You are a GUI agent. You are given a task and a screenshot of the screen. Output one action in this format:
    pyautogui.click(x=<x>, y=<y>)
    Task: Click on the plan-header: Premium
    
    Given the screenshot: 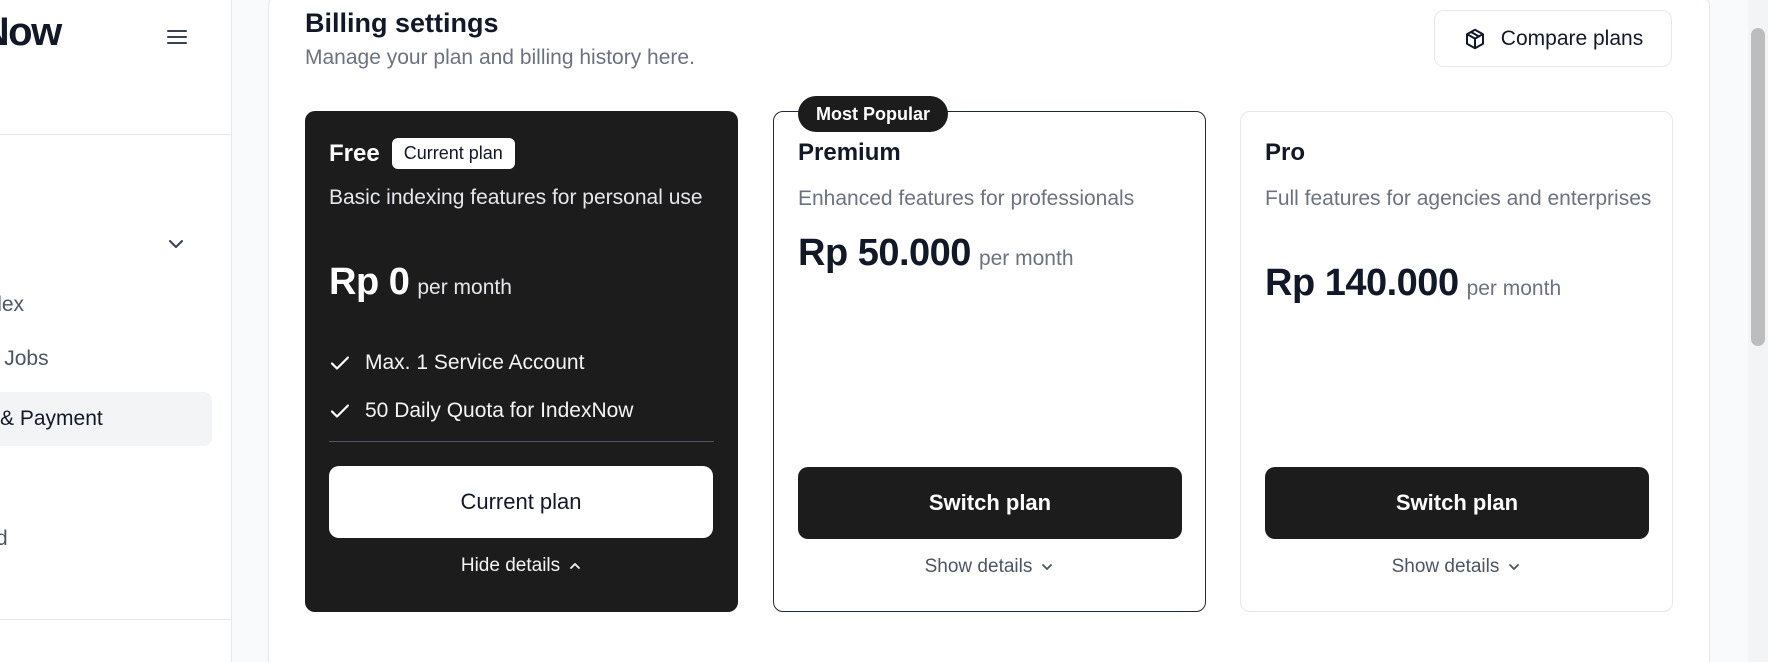 What is the action you would take?
    pyautogui.click(x=849, y=153)
    